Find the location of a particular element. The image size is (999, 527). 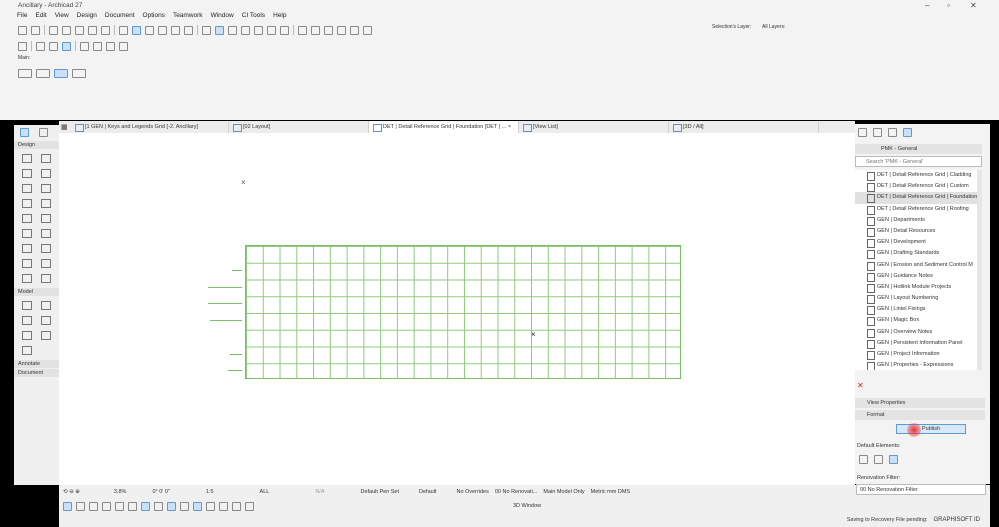

publisher-list-item: GEN | Drafting Standards is located at coordinates (918, 254).